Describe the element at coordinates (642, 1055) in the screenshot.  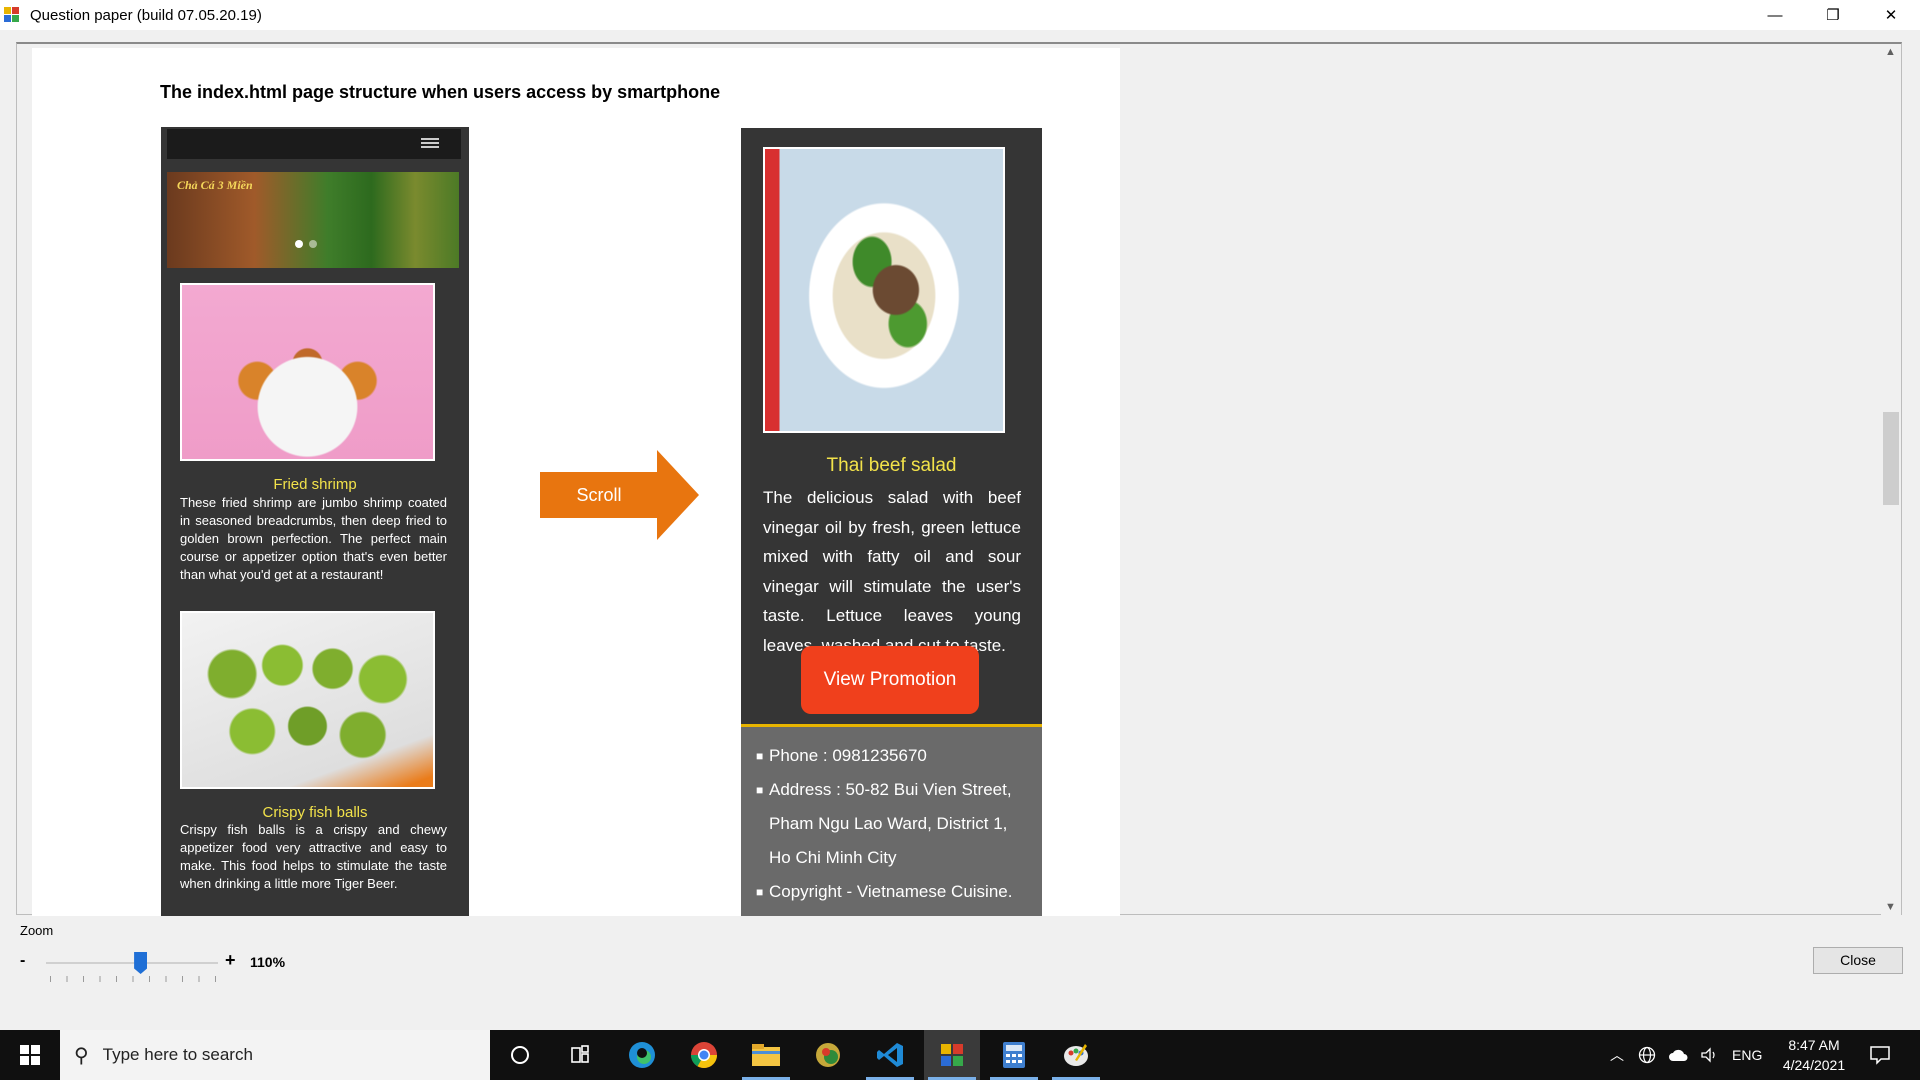
I see `edge-icon` at that location.